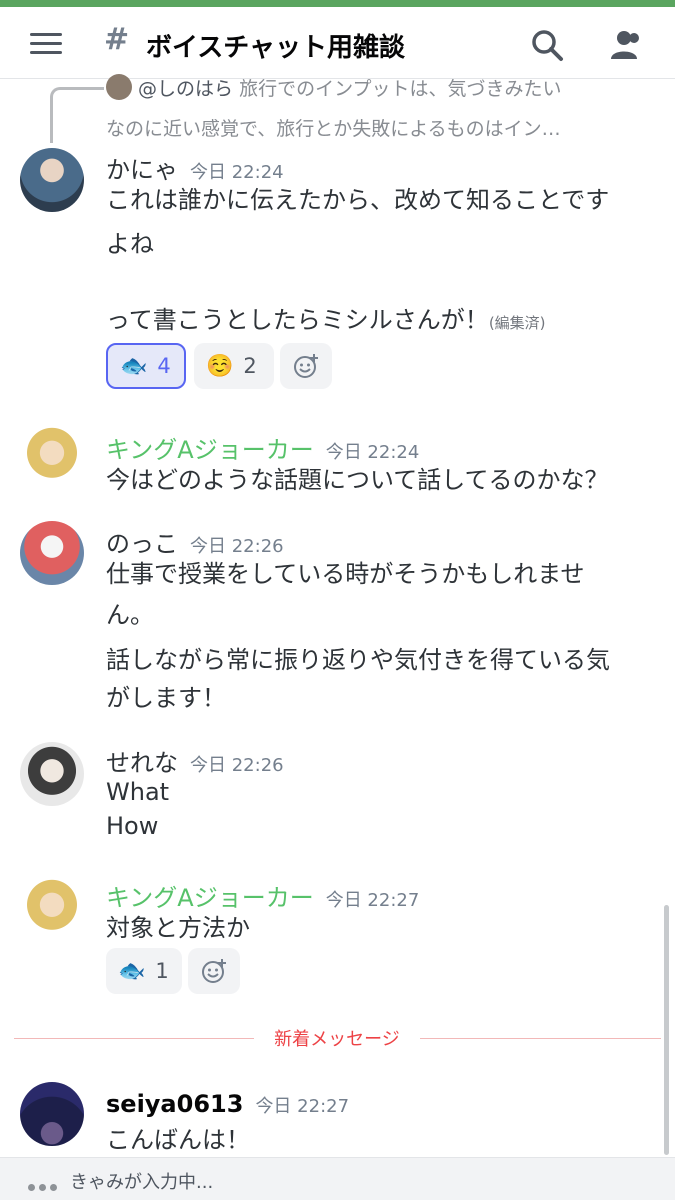 The width and height of the screenshot is (675, 1200). I want to click on message-author: せれな 今日 22:26, so click(195, 760).